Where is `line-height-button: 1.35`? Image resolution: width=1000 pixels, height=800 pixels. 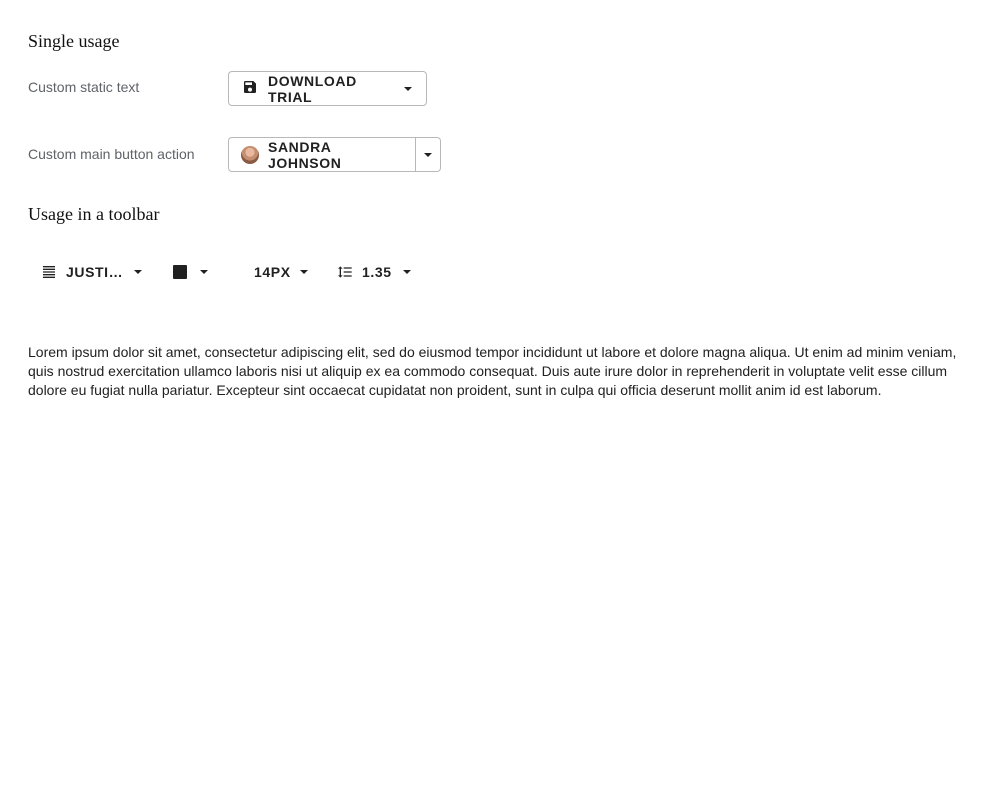
line-height-button: 1.35 is located at coordinates (367, 271).